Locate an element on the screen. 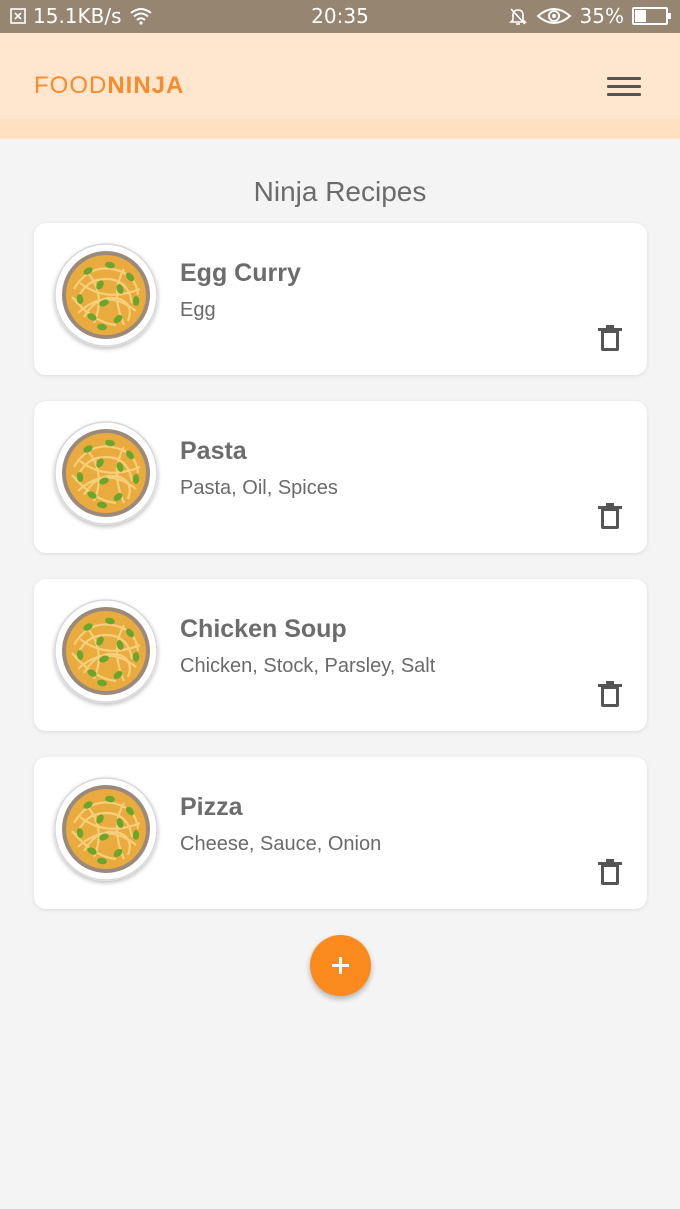  page-title: Ninja Recipes is located at coordinates (340, 191).